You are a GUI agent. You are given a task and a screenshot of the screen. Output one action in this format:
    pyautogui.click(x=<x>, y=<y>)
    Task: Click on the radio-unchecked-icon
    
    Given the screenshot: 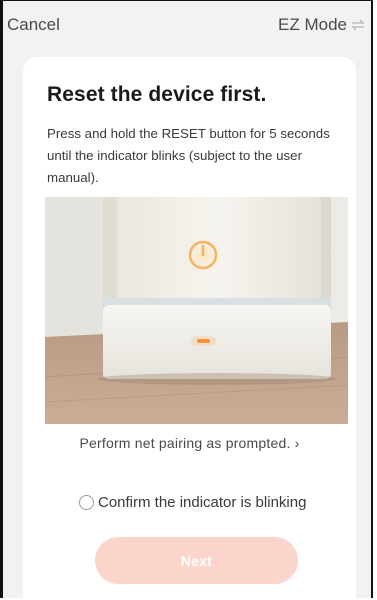 What is the action you would take?
    pyautogui.click(x=86, y=502)
    